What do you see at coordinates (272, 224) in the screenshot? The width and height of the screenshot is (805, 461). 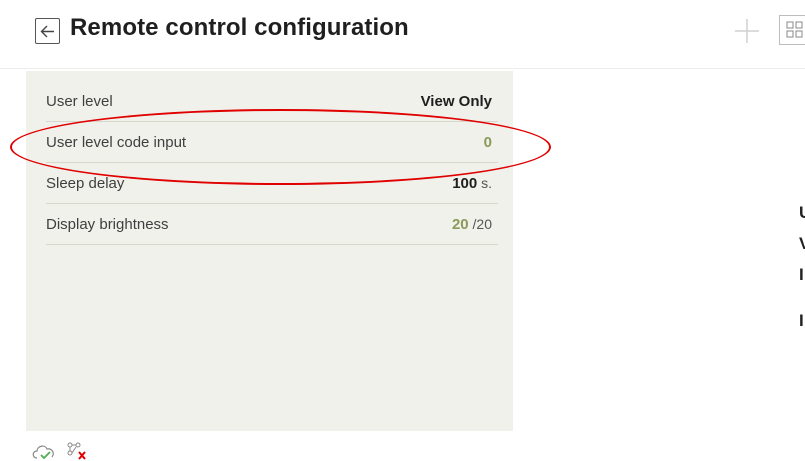 I see `setting-row-display-brightness: Display brightness 20 /20` at bounding box center [272, 224].